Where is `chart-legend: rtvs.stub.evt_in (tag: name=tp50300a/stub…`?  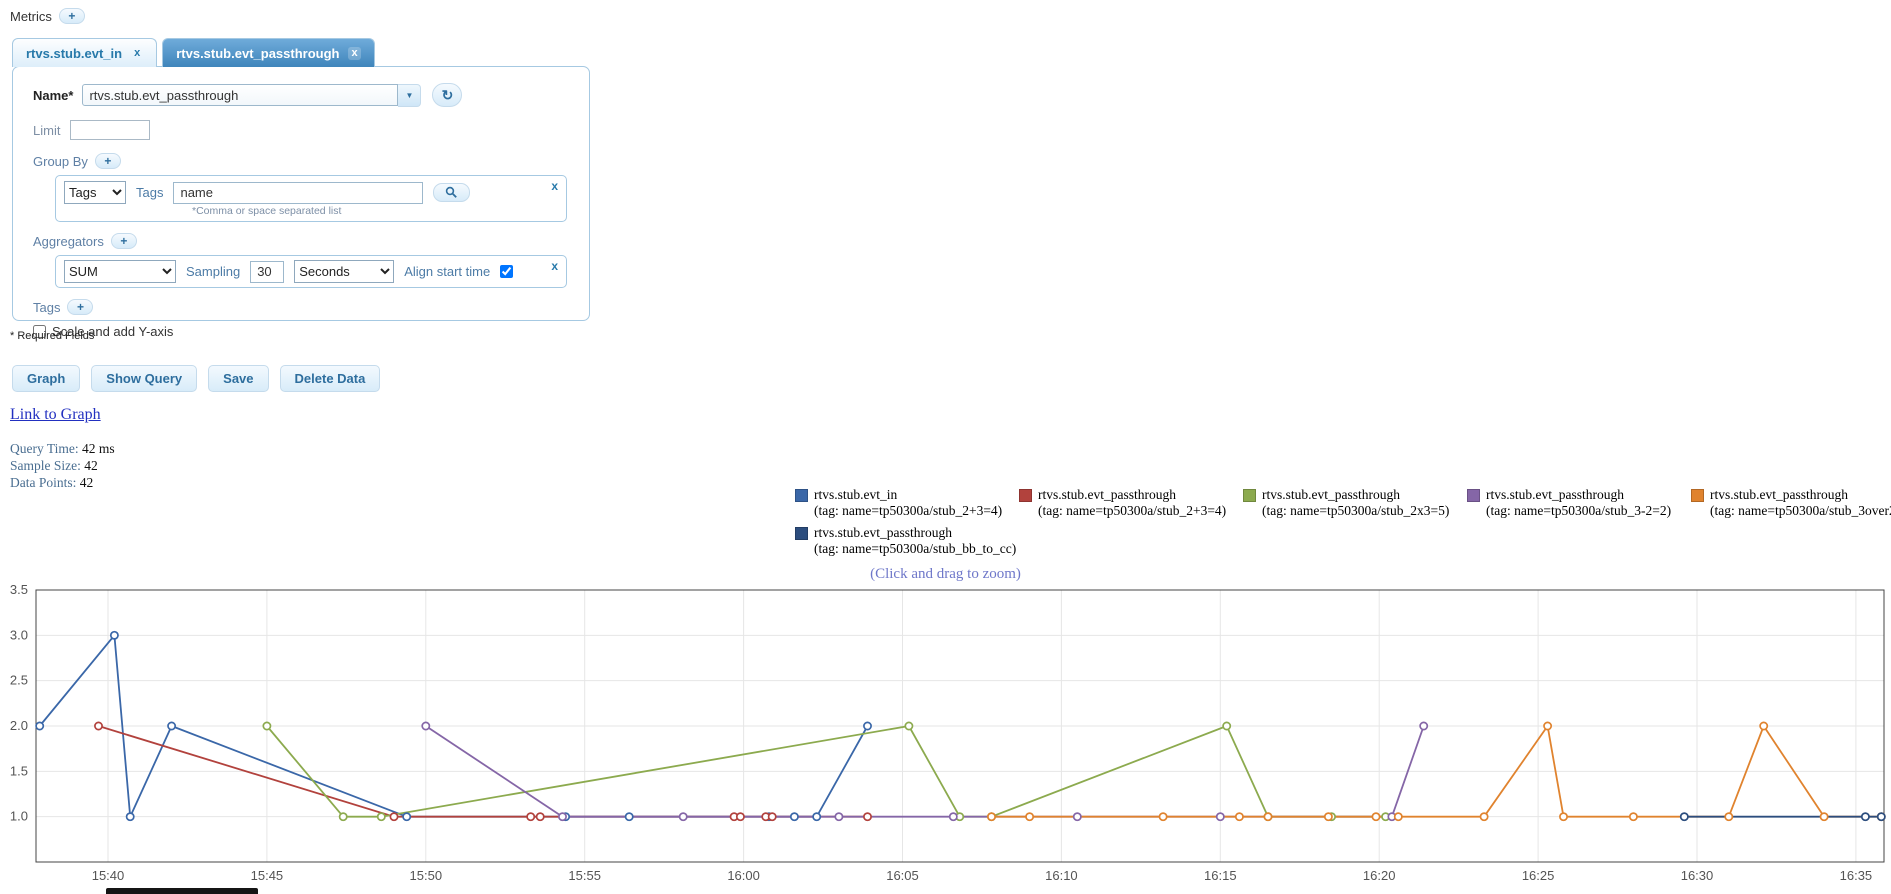
chart-legend: rtvs.stub.evt_in (tag: name=tp50300a/stub… is located at coordinates (1343, 525).